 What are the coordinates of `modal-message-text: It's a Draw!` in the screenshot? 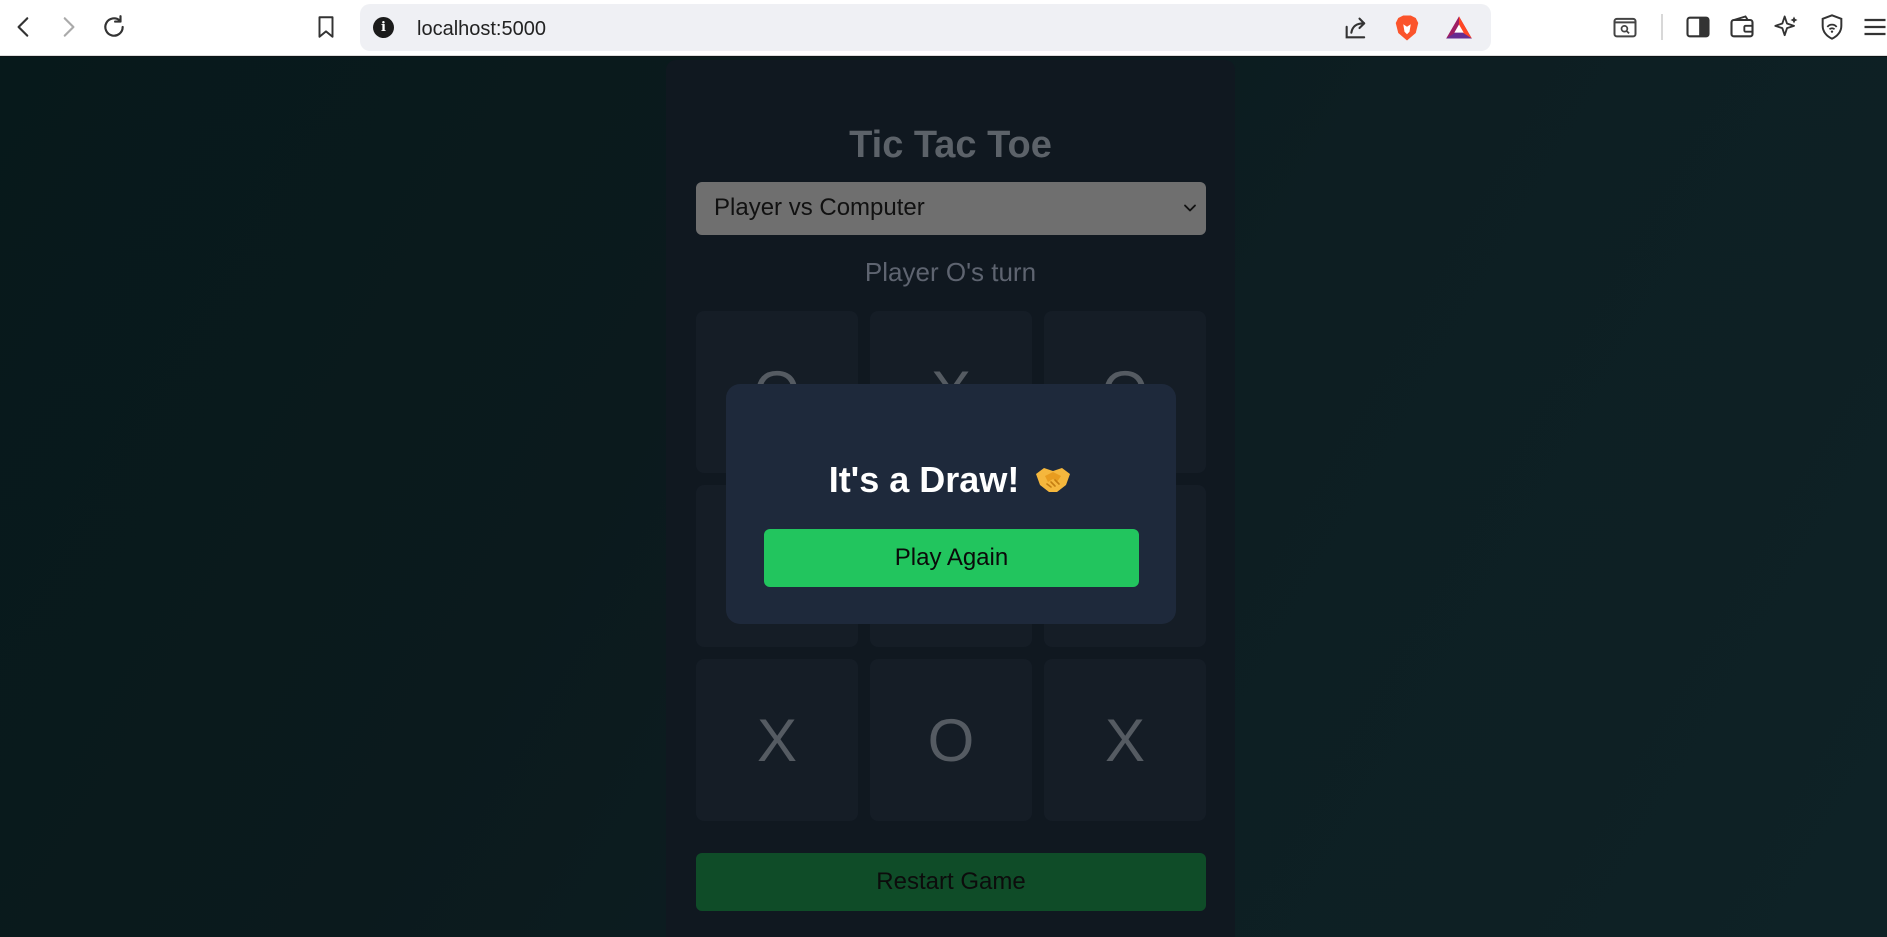 It's located at (924, 479).